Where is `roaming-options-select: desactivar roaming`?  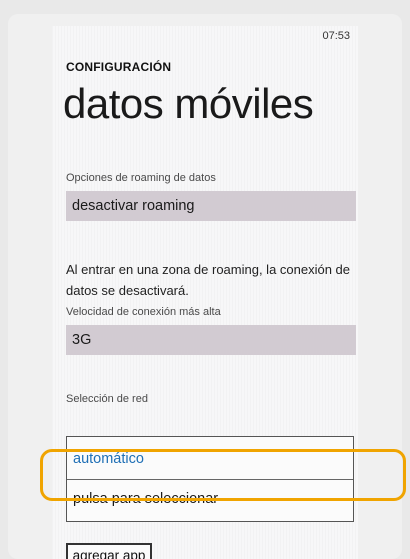
roaming-options-select: desactivar roaming is located at coordinates (211, 206).